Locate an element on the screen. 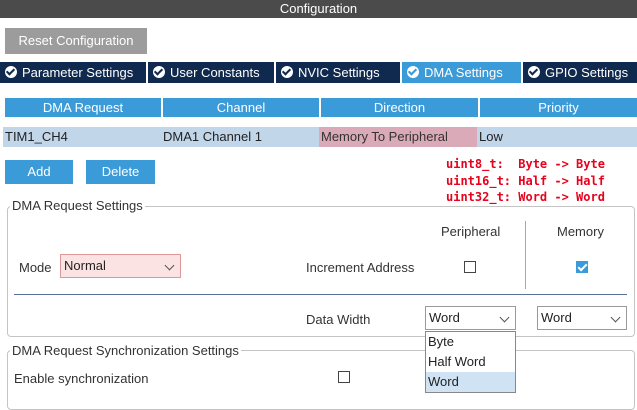 This screenshot has width=637, height=410. tab-label: DMA Settings is located at coordinates (463, 72).